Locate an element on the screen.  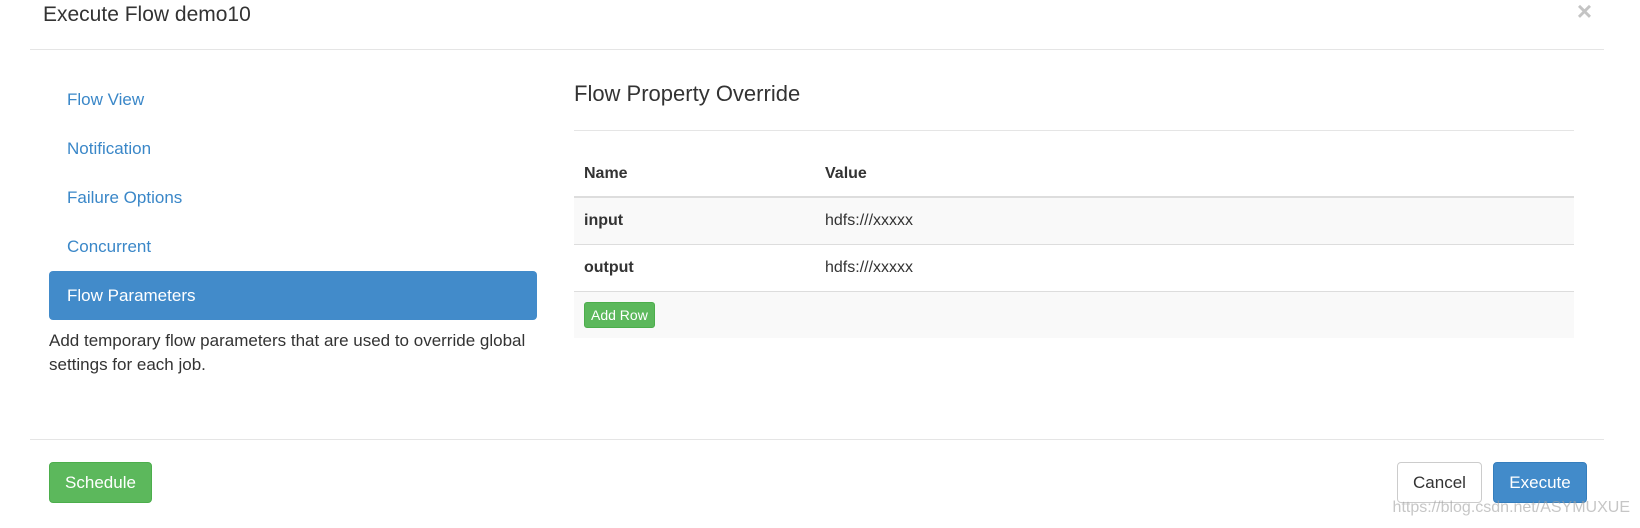
add-row-cell: Add Row is located at coordinates (1074, 314).